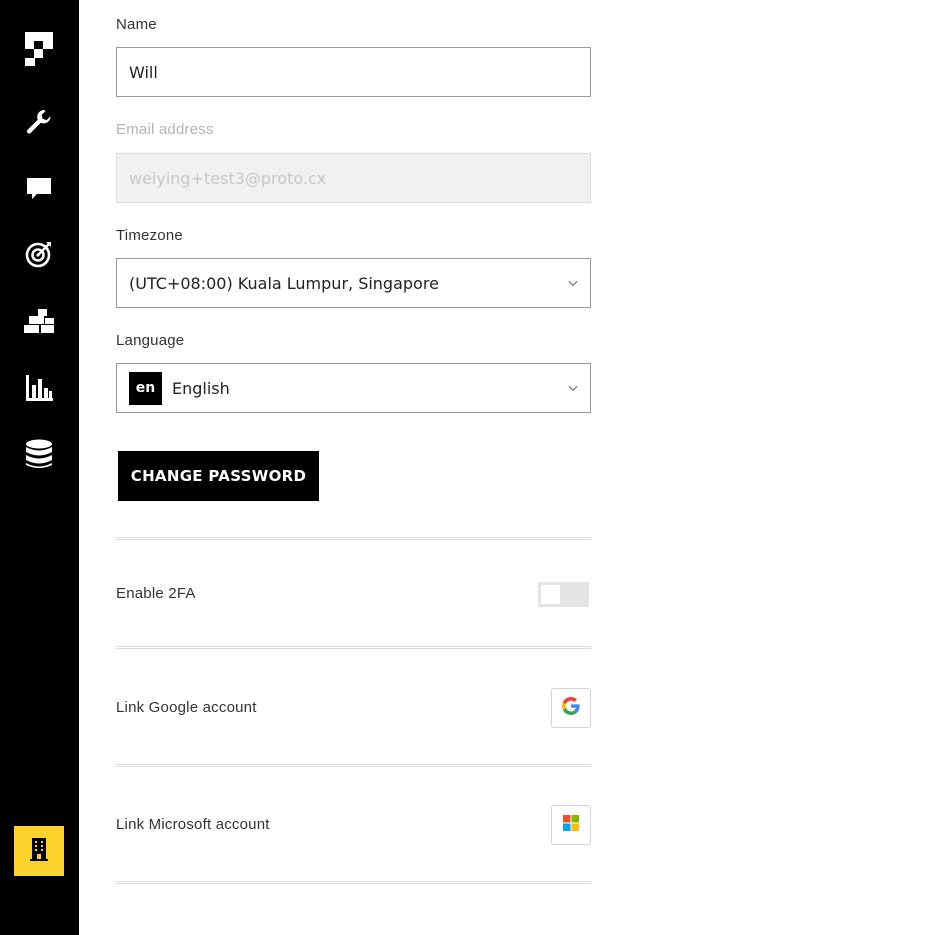  Describe the element at coordinates (39, 189) in the screenshot. I see `chat-icon` at that location.